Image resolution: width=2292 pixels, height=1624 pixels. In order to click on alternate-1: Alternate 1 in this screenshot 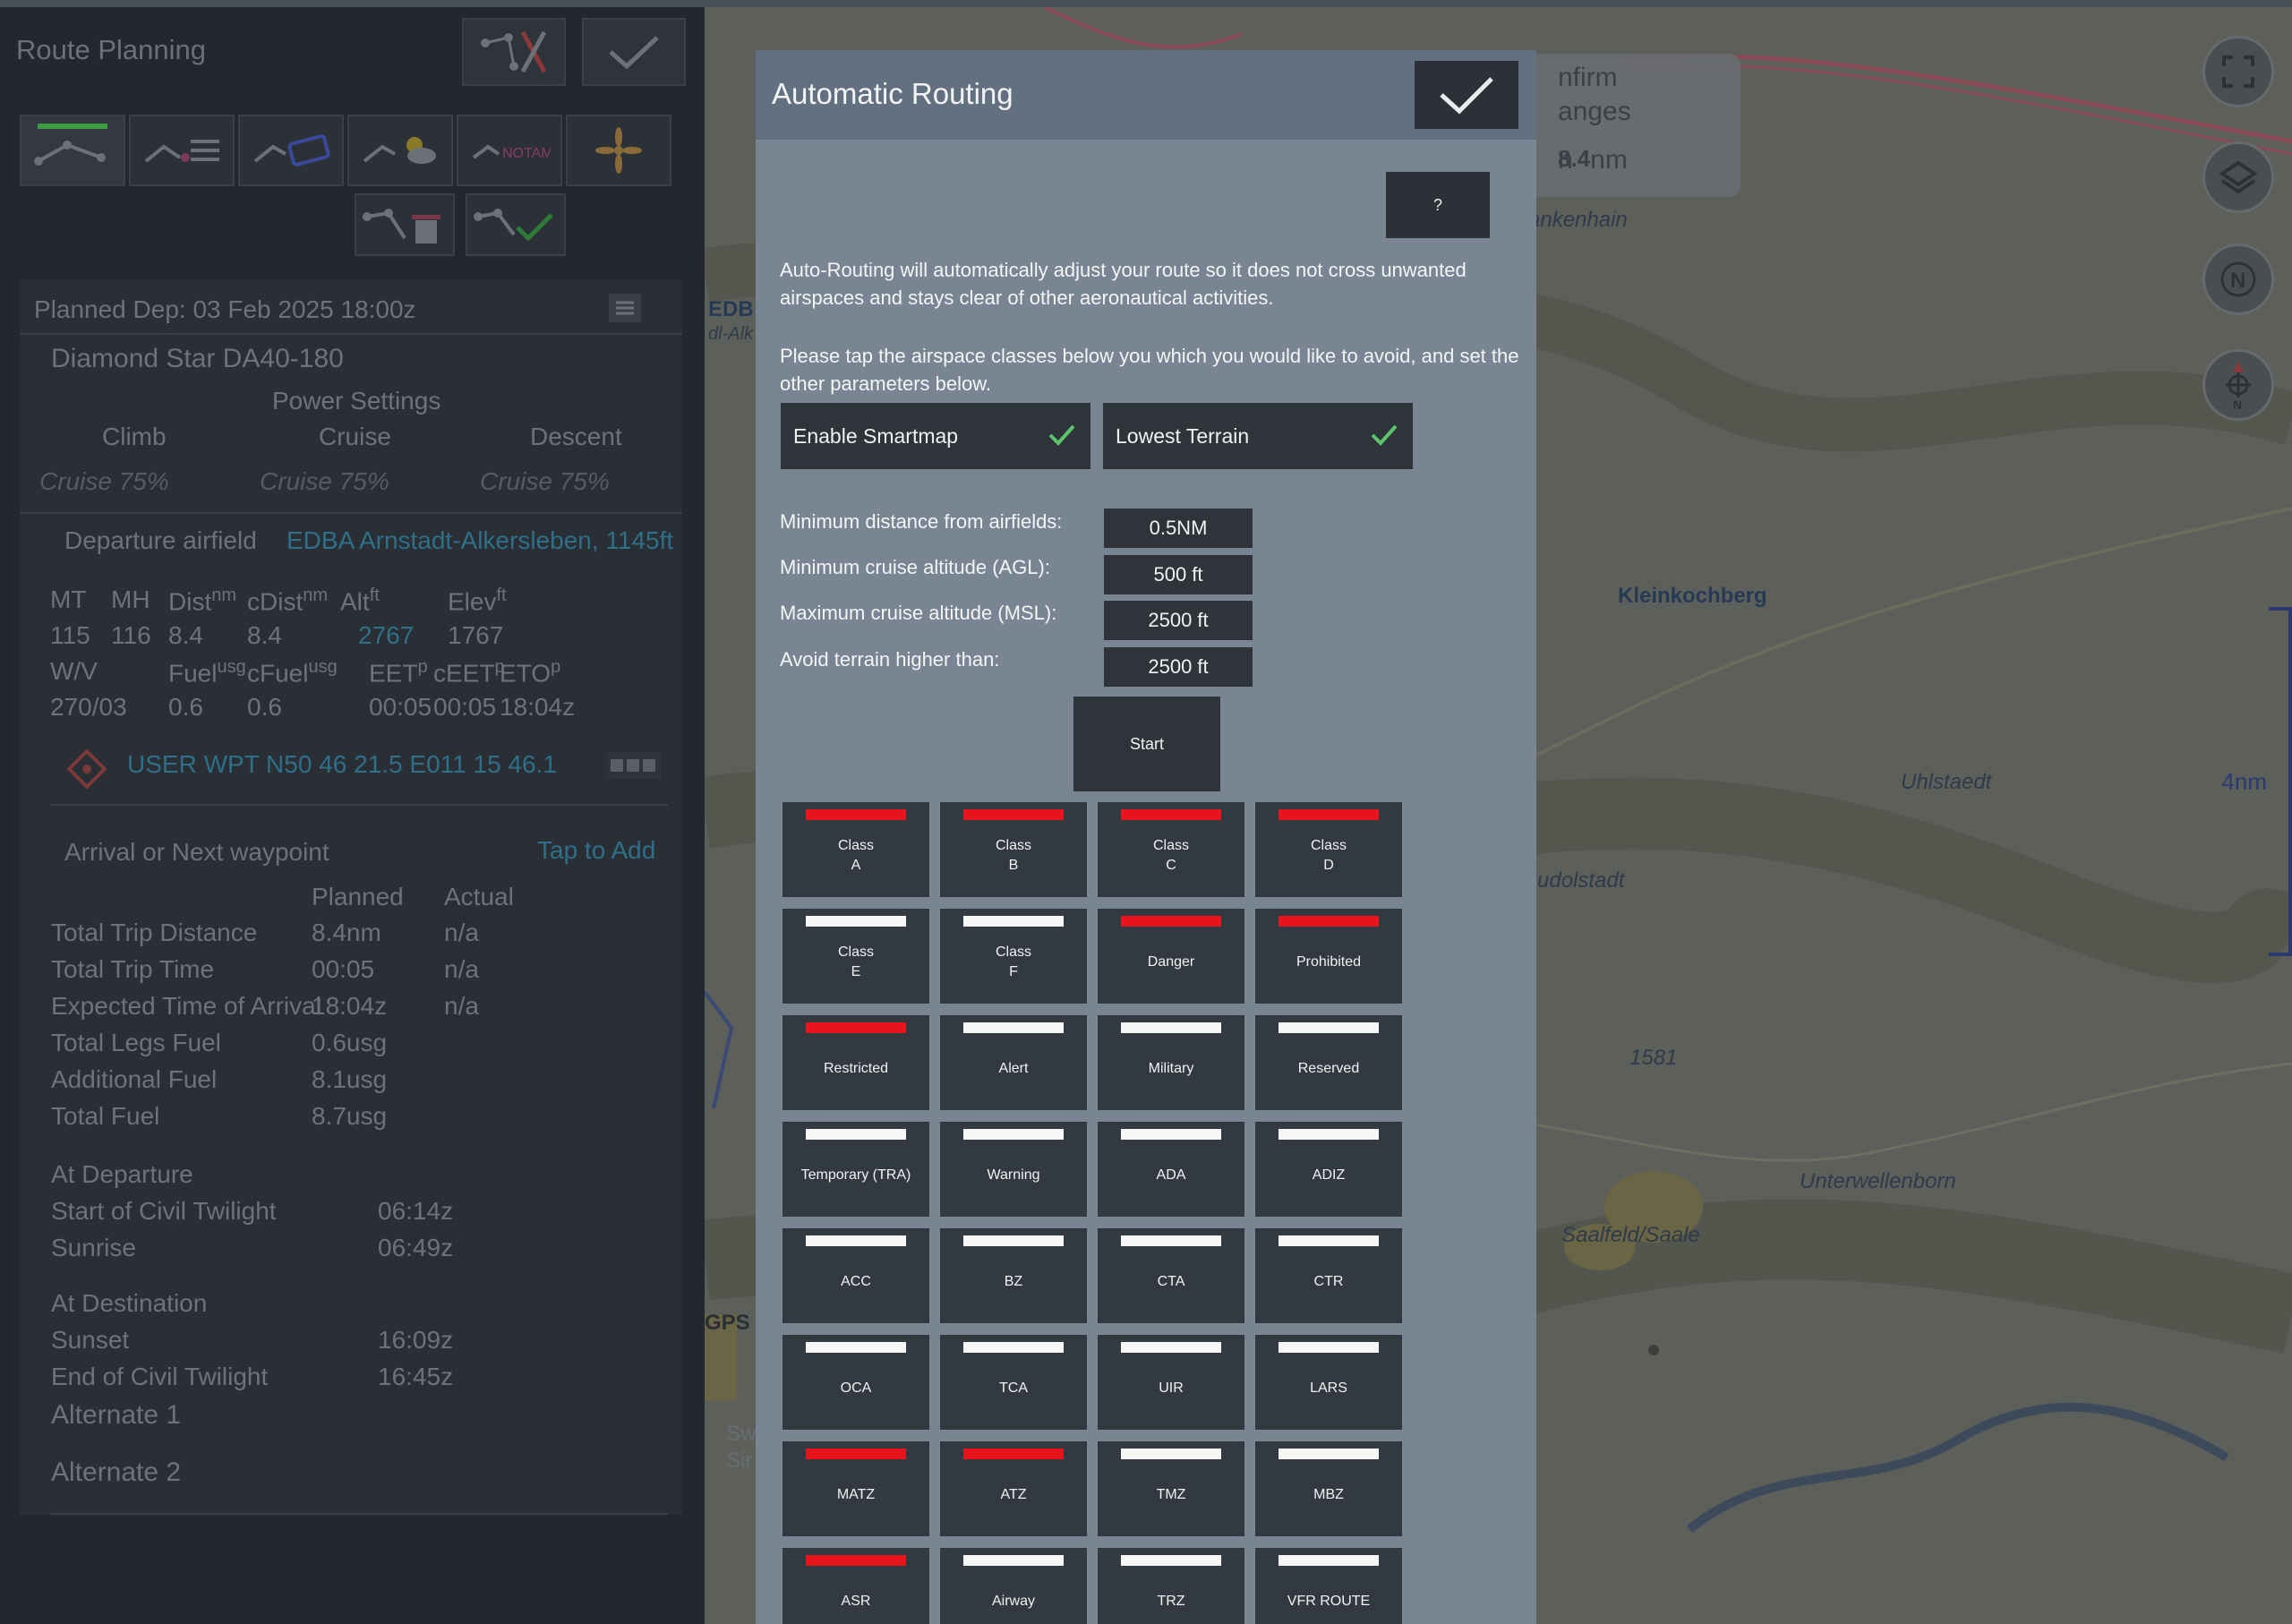, I will do `click(116, 1415)`.